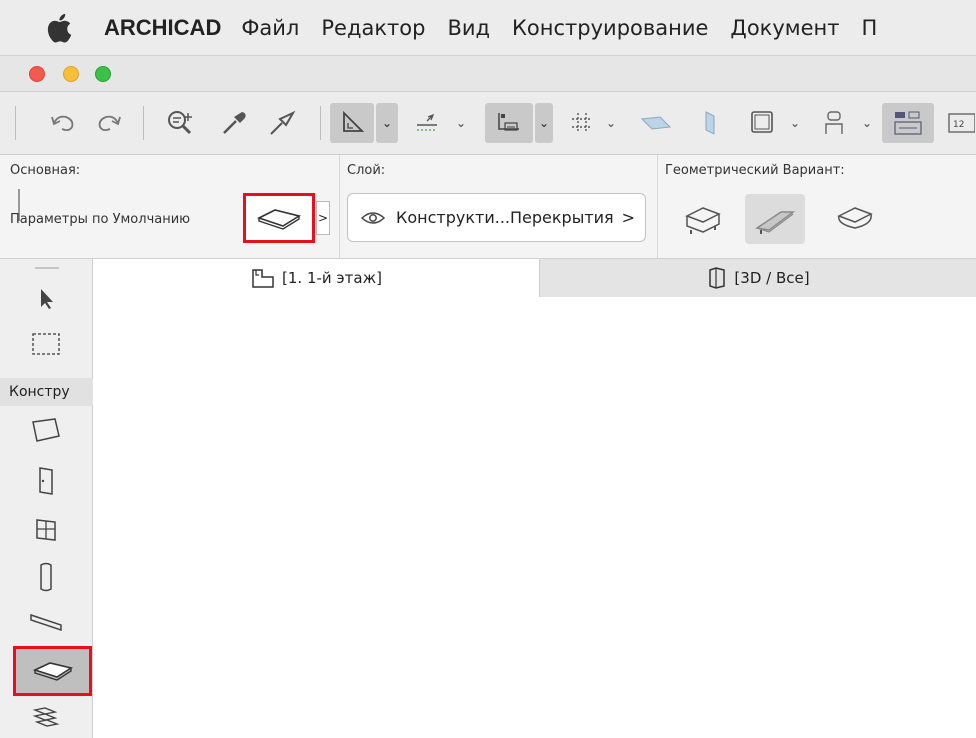  I want to click on layer-selector: Конструкти...Перекрытия >, so click(496, 217).